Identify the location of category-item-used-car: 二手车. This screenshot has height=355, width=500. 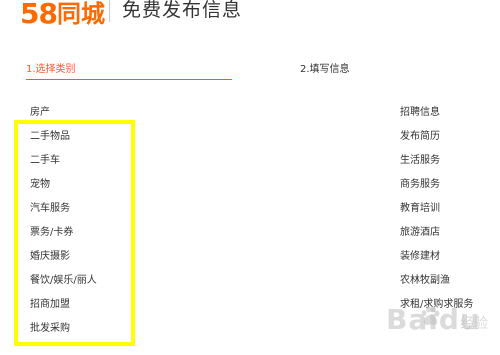
(63, 164).